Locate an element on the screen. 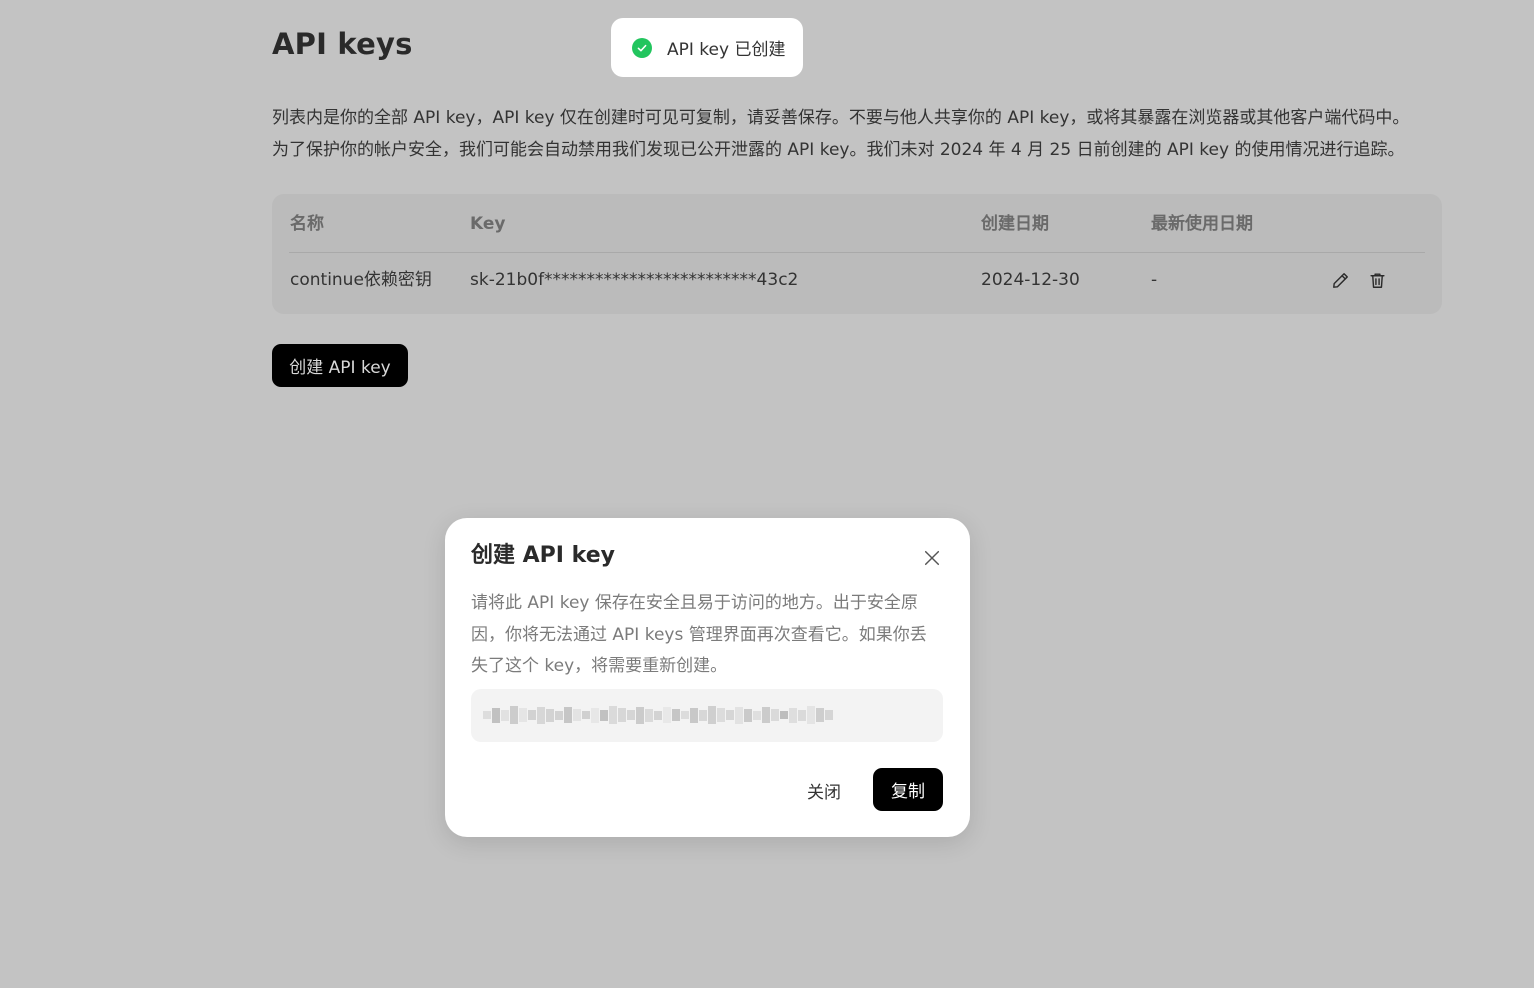 The width and height of the screenshot is (1534, 988). dialog-title: 创建 API key is located at coordinates (543, 555).